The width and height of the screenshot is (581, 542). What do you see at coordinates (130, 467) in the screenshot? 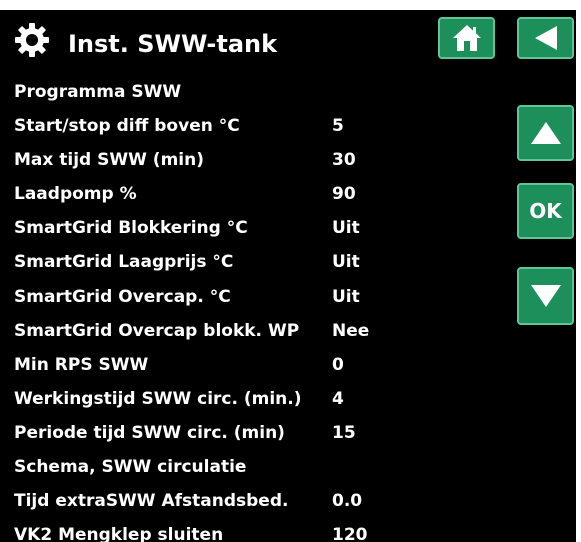
I see `setting-label: Schema, SWW circulatie` at bounding box center [130, 467].